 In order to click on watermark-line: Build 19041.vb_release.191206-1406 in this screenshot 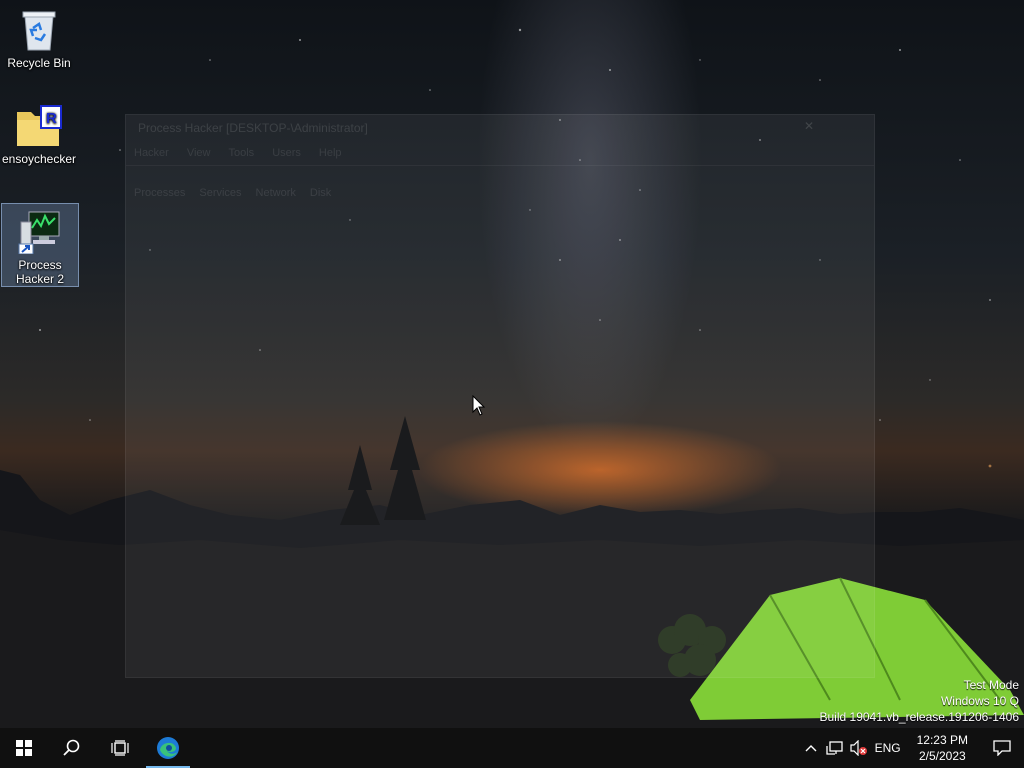, I will do `click(919, 717)`.